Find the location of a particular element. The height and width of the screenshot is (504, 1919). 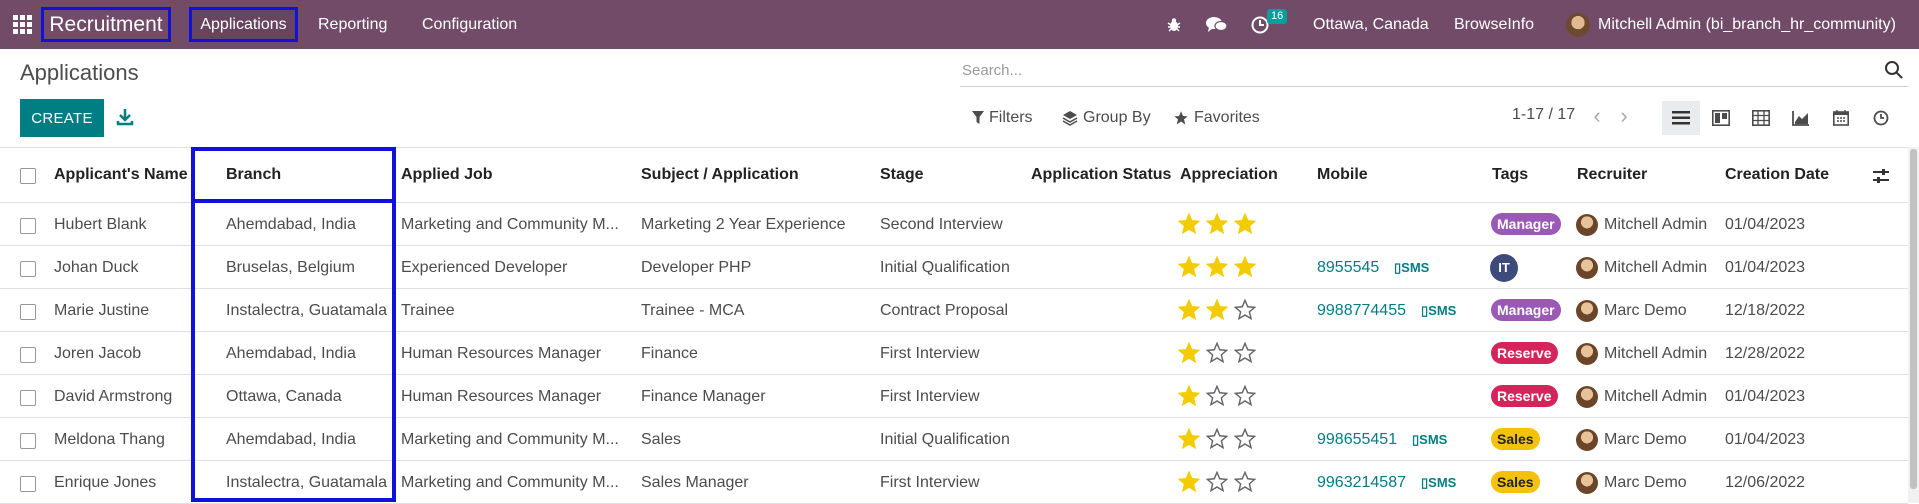

cell-creation-date: 01/04/2023 is located at coordinates (1765, 267).